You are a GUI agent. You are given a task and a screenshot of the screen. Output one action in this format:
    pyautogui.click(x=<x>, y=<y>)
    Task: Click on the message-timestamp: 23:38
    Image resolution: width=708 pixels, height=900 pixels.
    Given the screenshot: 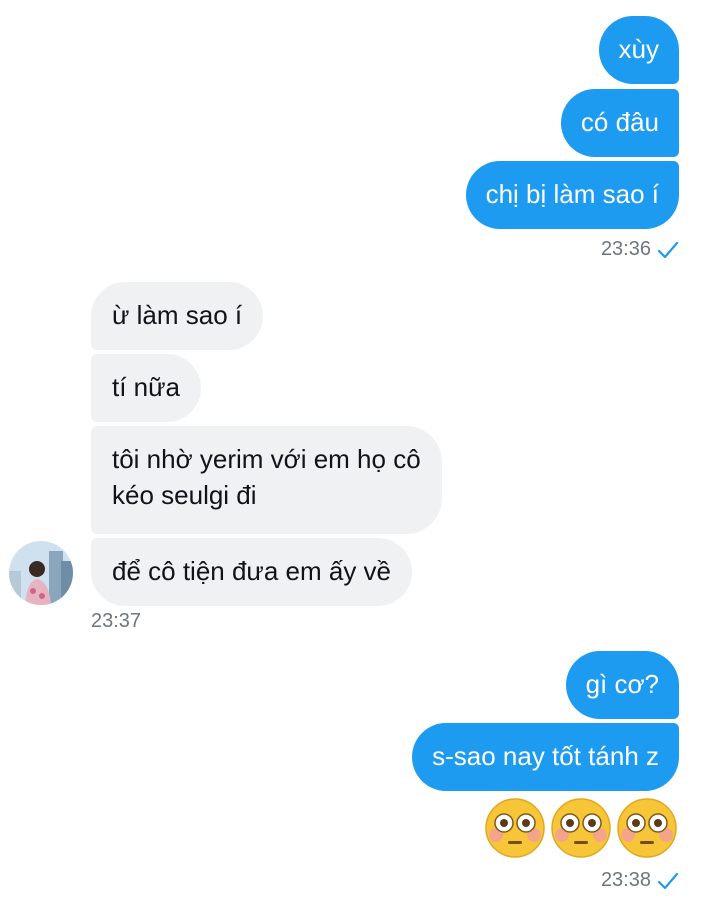 What is the action you would take?
    pyautogui.click(x=640, y=880)
    